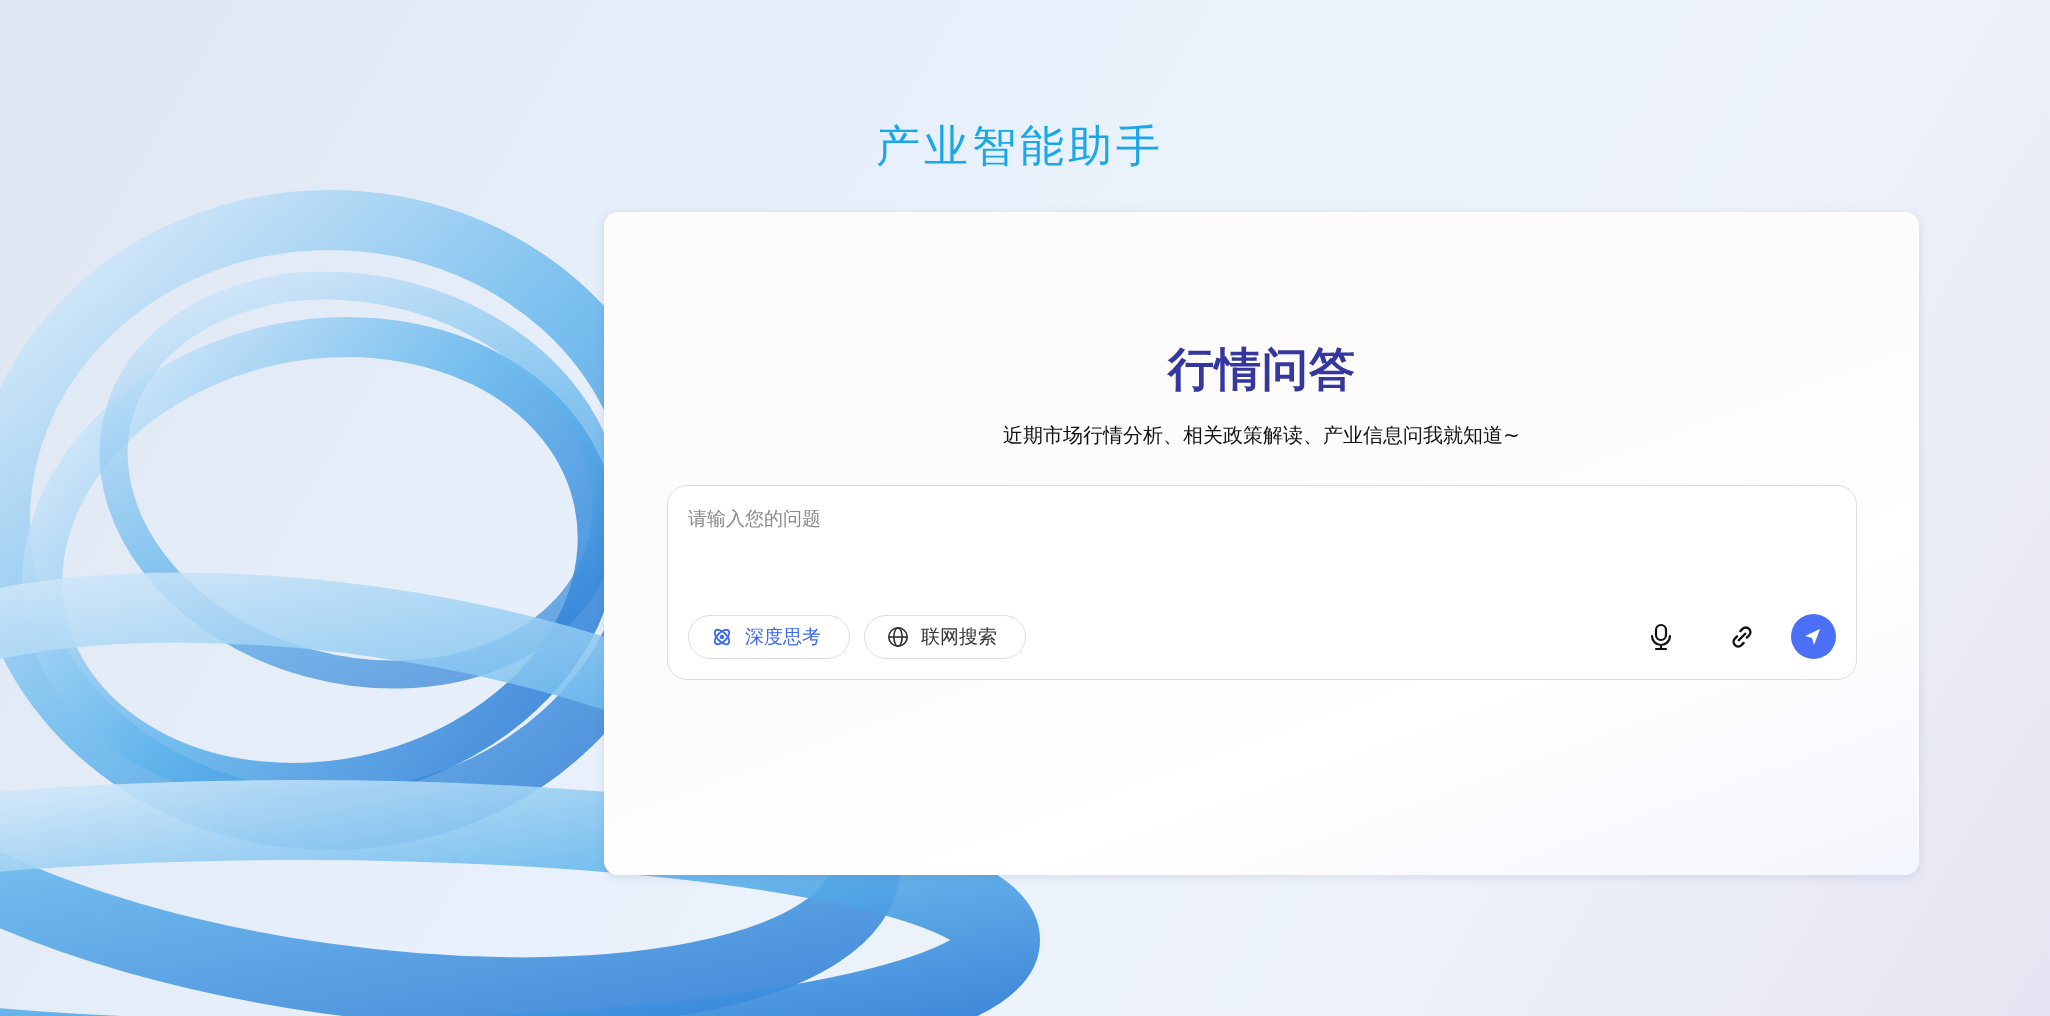 The height and width of the screenshot is (1016, 2050). I want to click on globe-icon, so click(897, 636).